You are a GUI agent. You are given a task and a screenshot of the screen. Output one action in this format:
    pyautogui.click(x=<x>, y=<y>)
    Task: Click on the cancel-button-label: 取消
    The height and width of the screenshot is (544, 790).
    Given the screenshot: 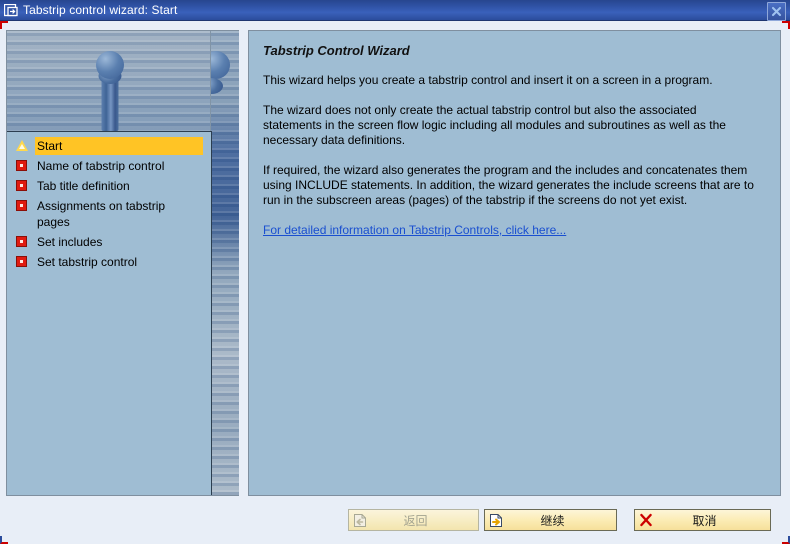 What is the action you would take?
    pyautogui.click(x=704, y=520)
    